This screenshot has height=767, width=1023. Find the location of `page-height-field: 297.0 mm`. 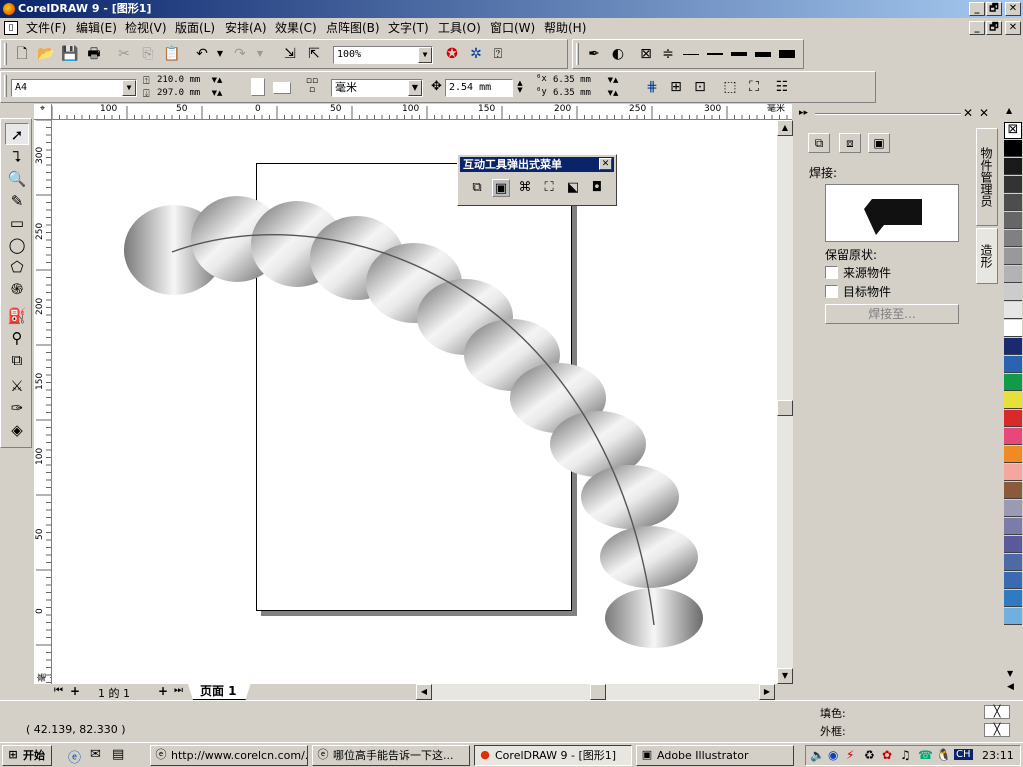

page-height-field: 297.0 mm is located at coordinates (178, 93).